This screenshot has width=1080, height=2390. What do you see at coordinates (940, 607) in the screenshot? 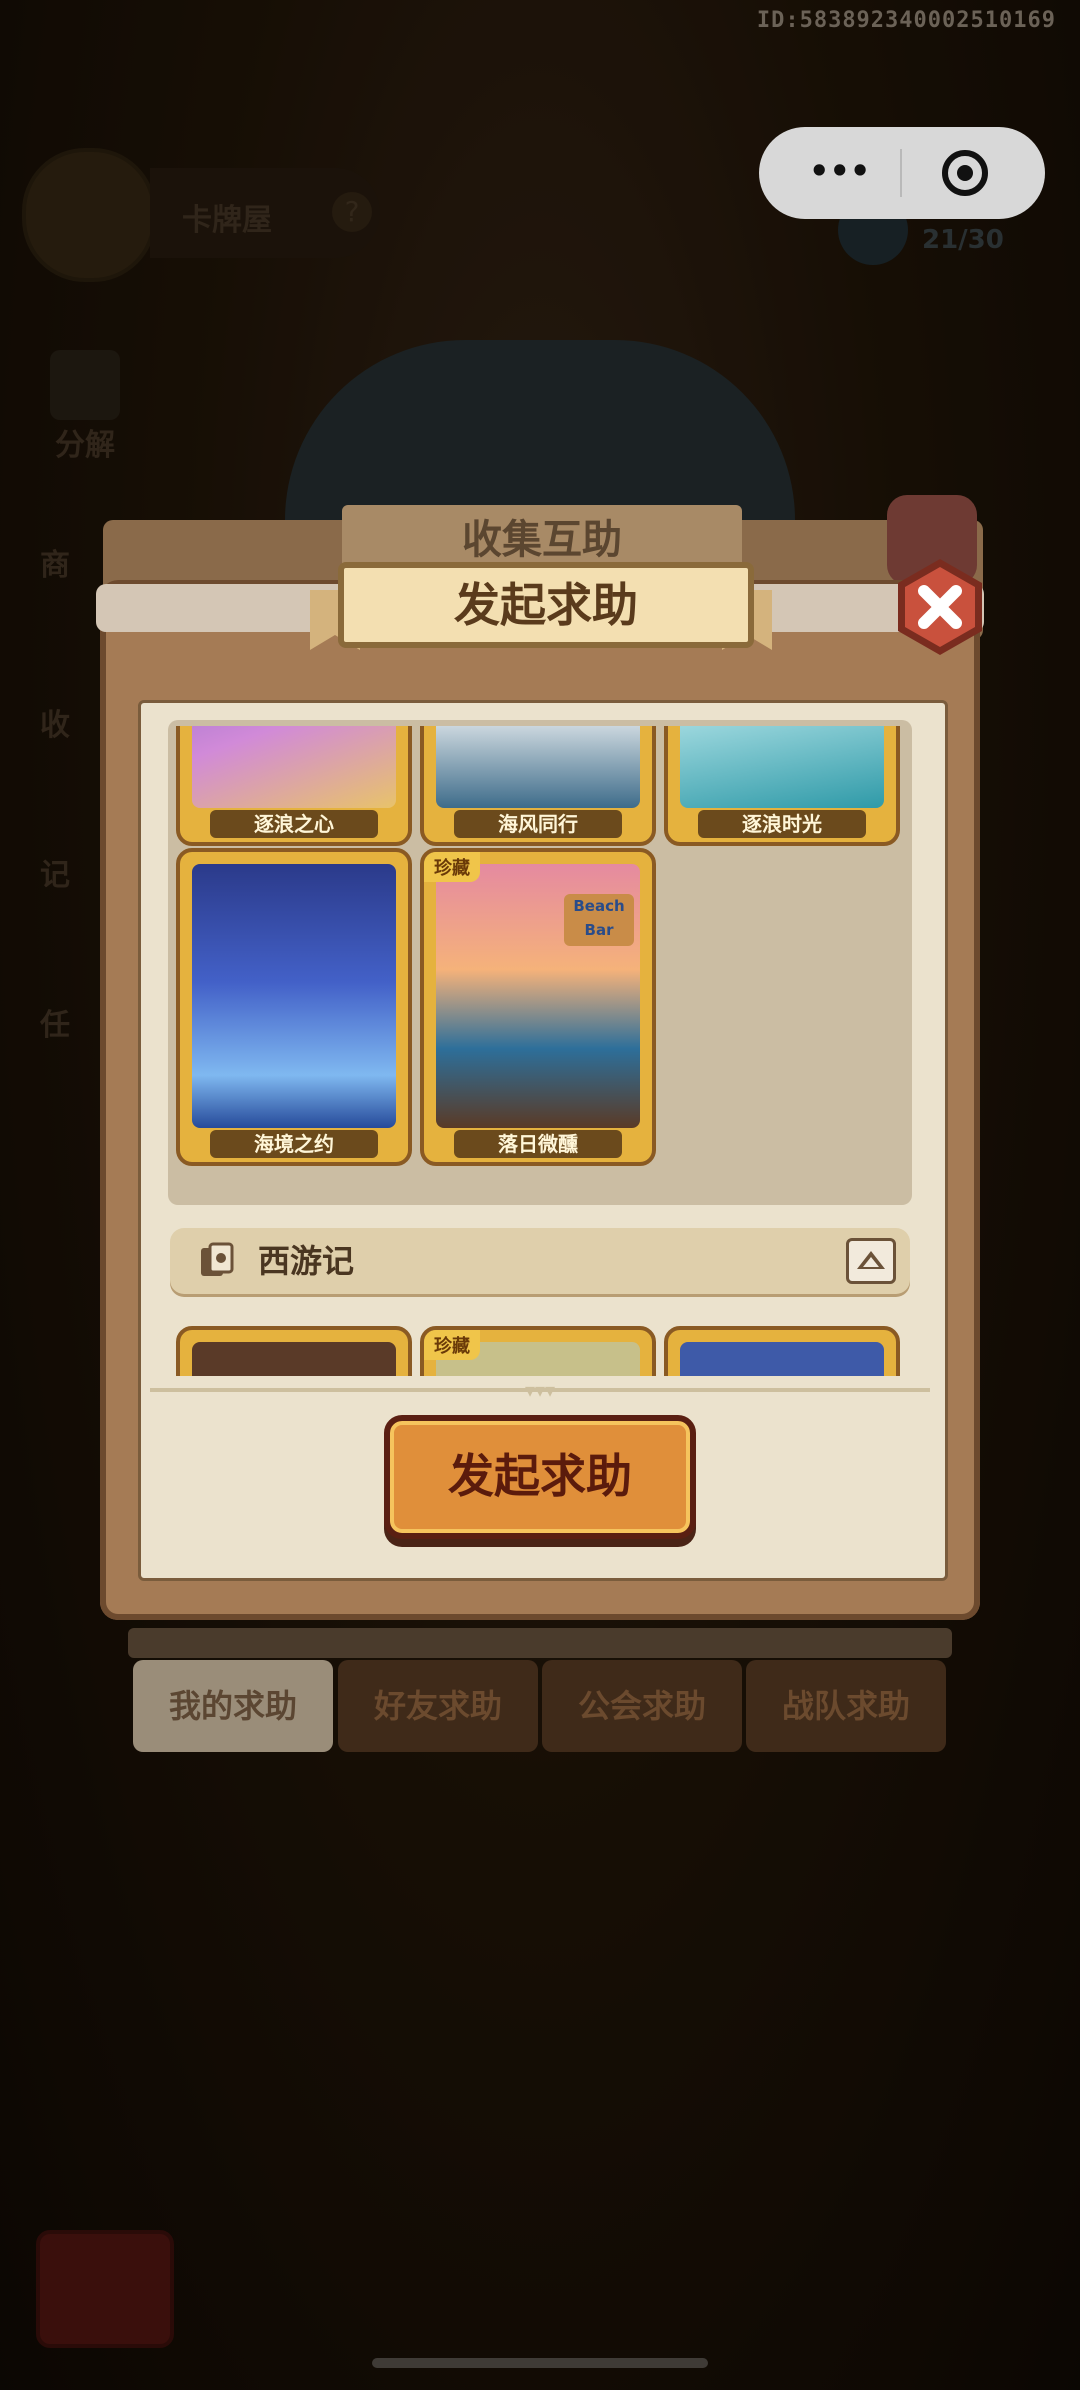
I see `close-icon` at bounding box center [940, 607].